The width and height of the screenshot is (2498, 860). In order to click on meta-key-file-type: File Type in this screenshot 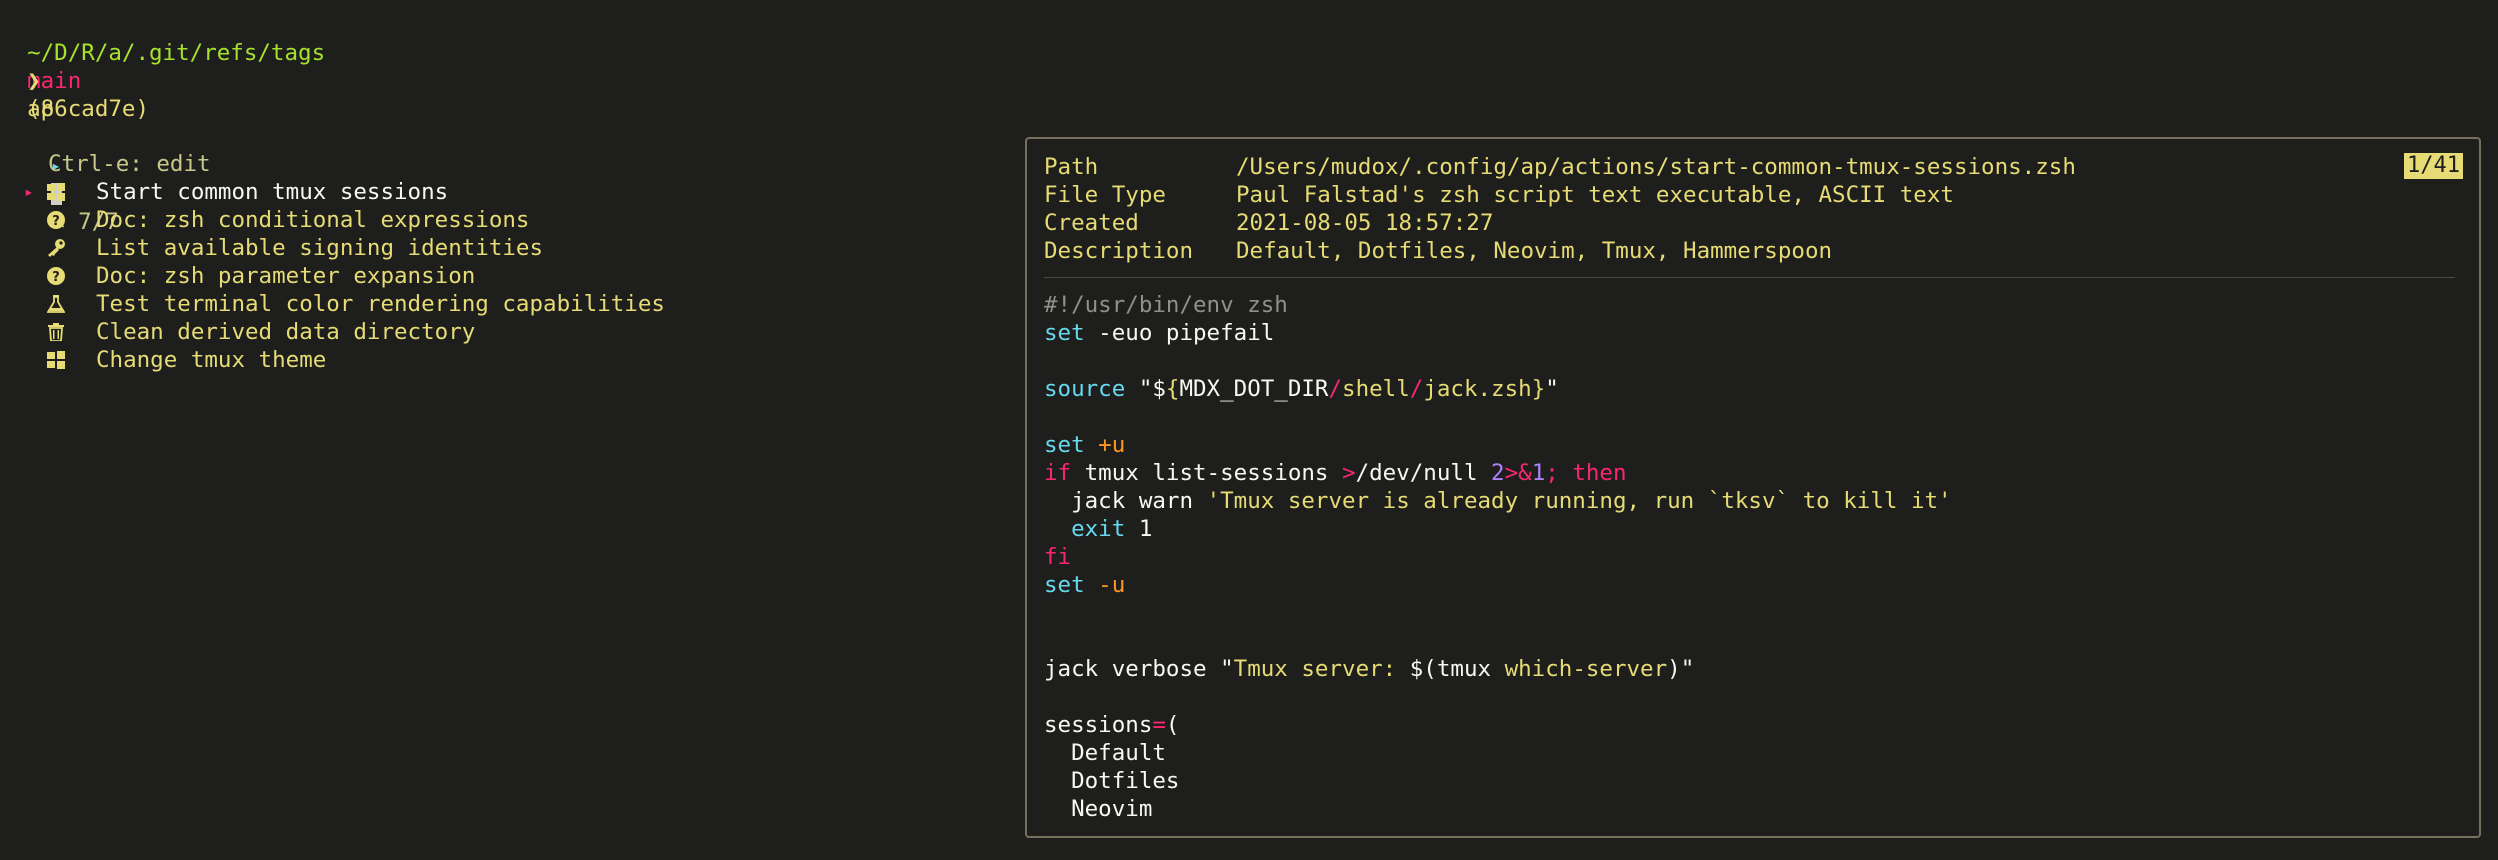, I will do `click(1105, 195)`.